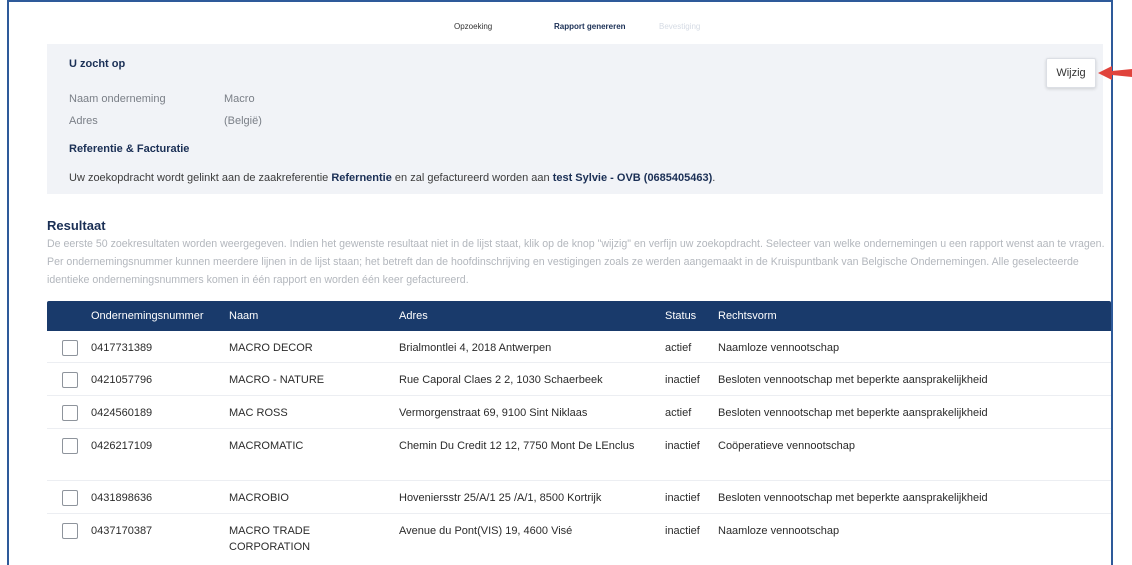 The image size is (1132, 565). What do you see at coordinates (786, 446) in the screenshot?
I see `company-legal-form: Coöperatieve vennootschap` at bounding box center [786, 446].